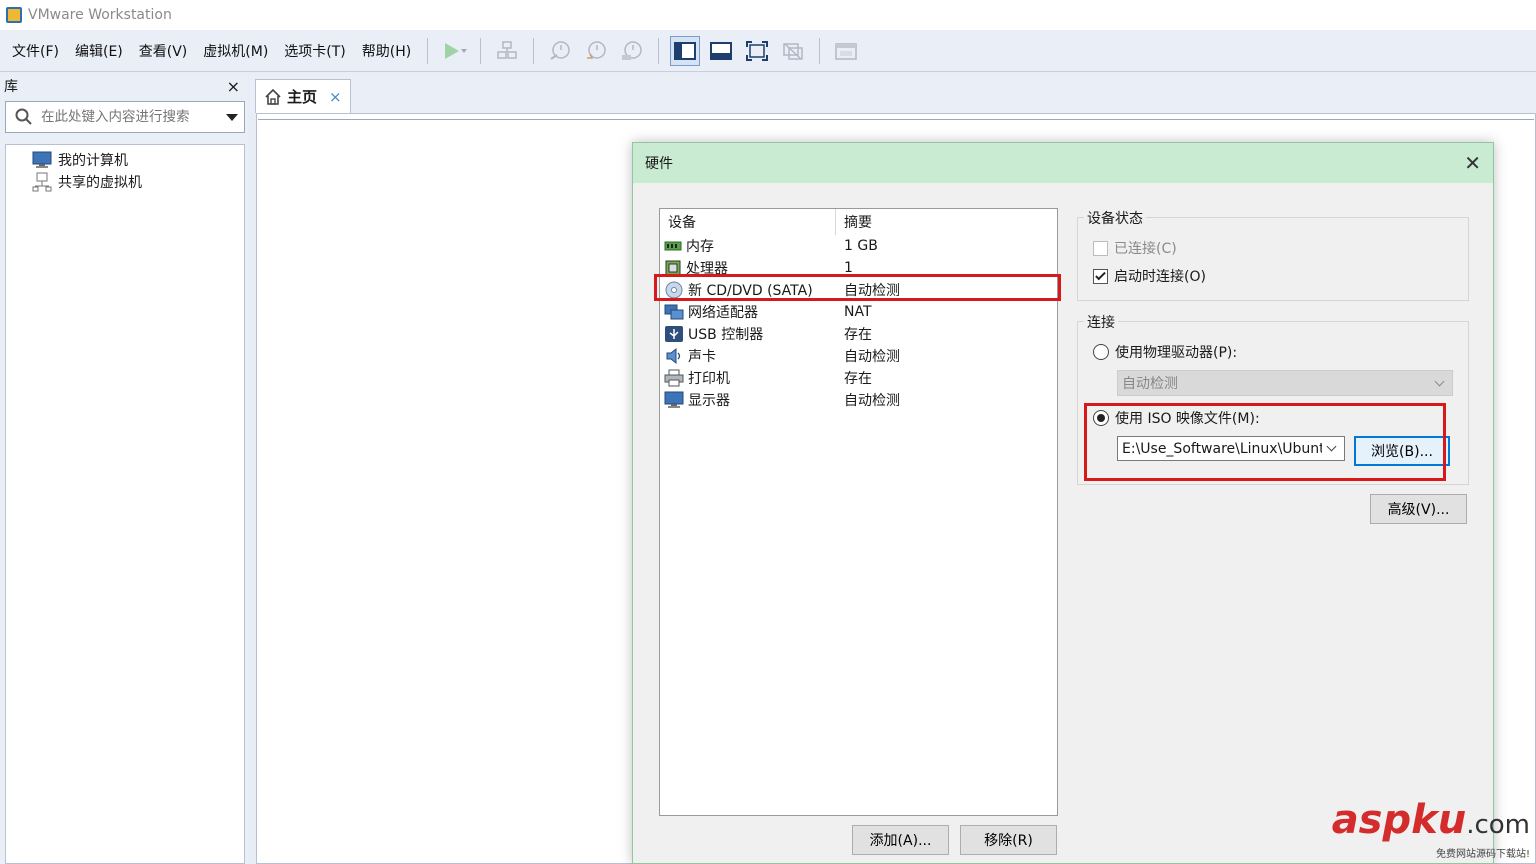 This screenshot has width=1536, height=864. What do you see at coordinates (674, 334) in the screenshot?
I see `usb-icon` at bounding box center [674, 334].